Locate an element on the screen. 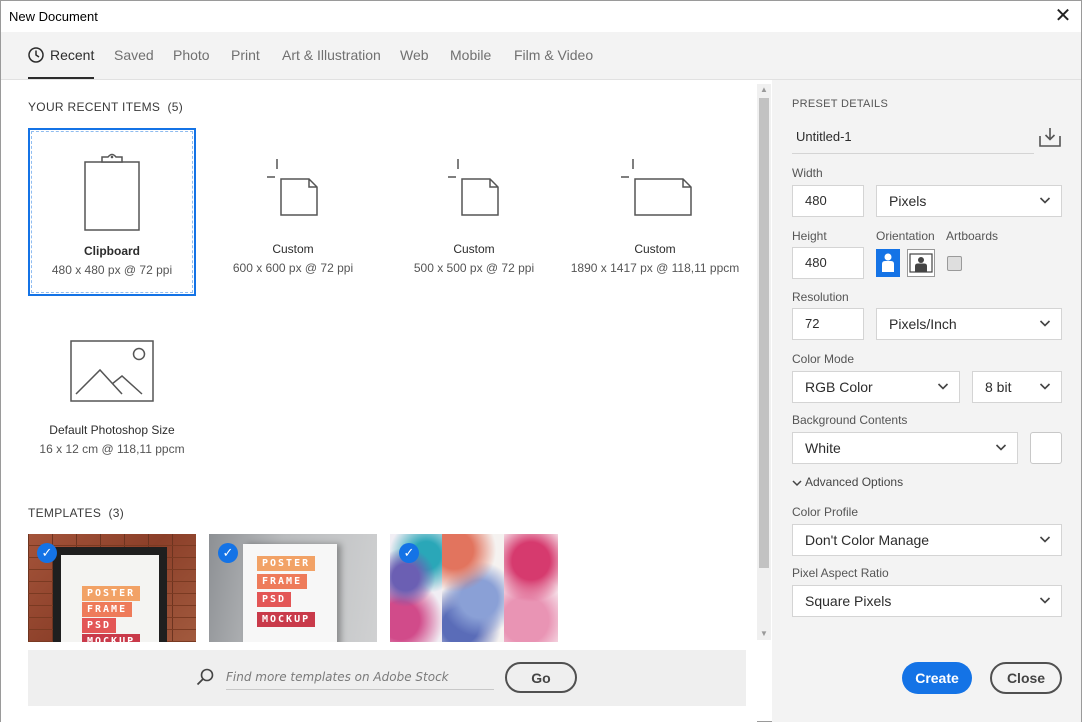  pixel-aspect-ratio-value: Square Pixels is located at coordinates (848, 601).